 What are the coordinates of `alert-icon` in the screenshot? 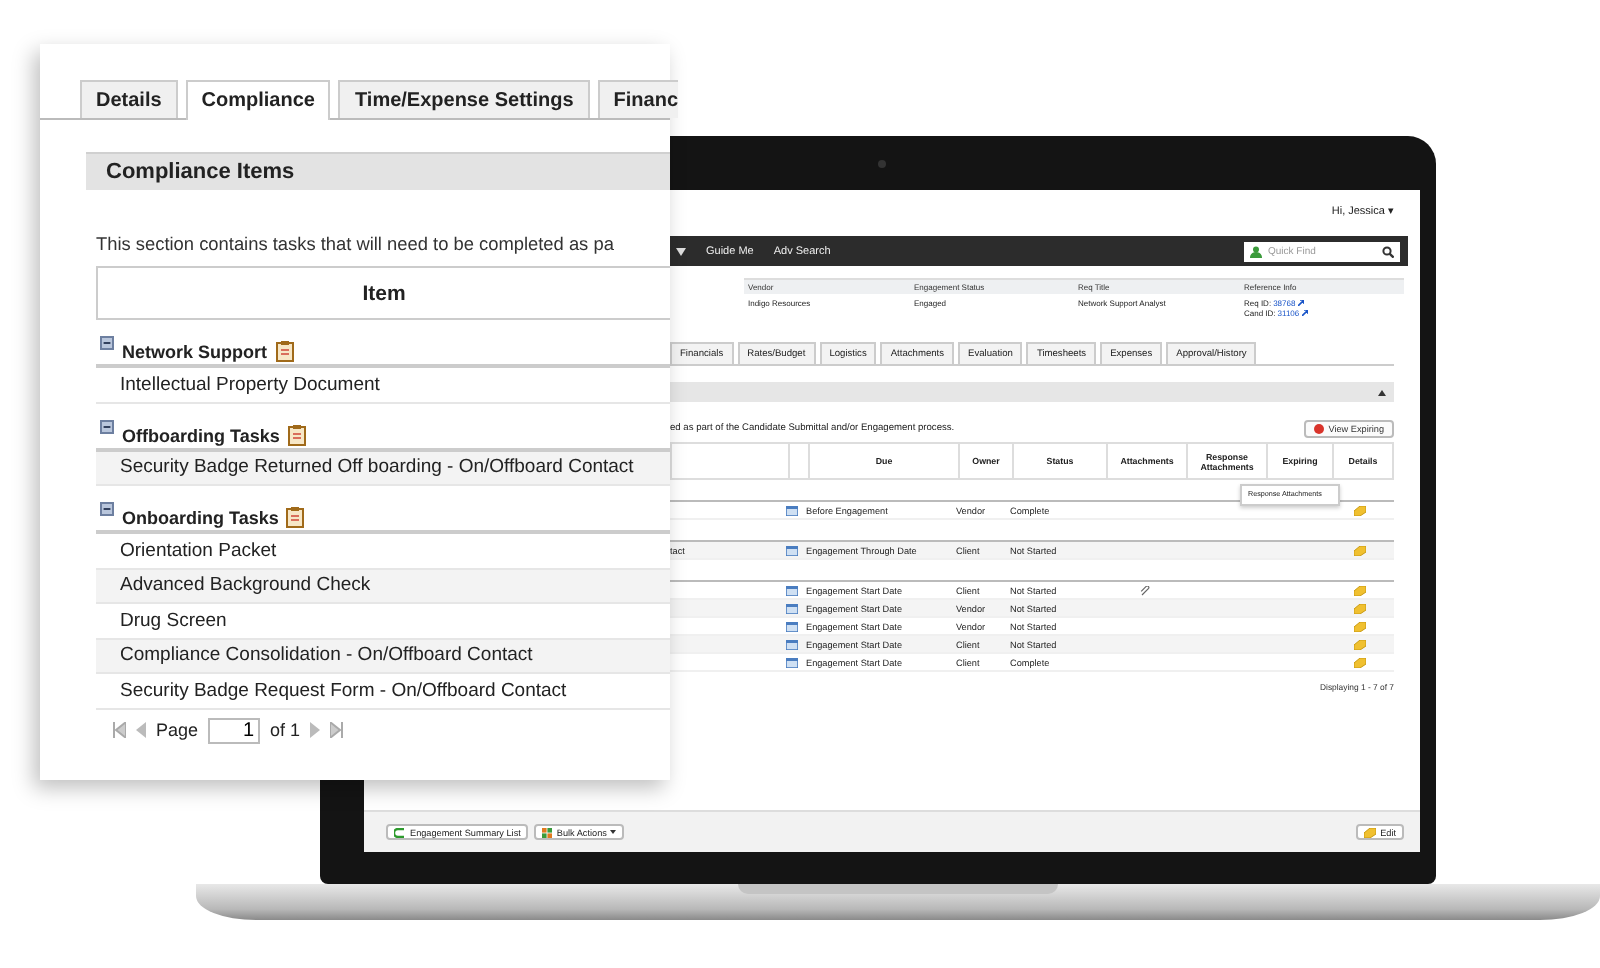 It's located at (1319, 428).